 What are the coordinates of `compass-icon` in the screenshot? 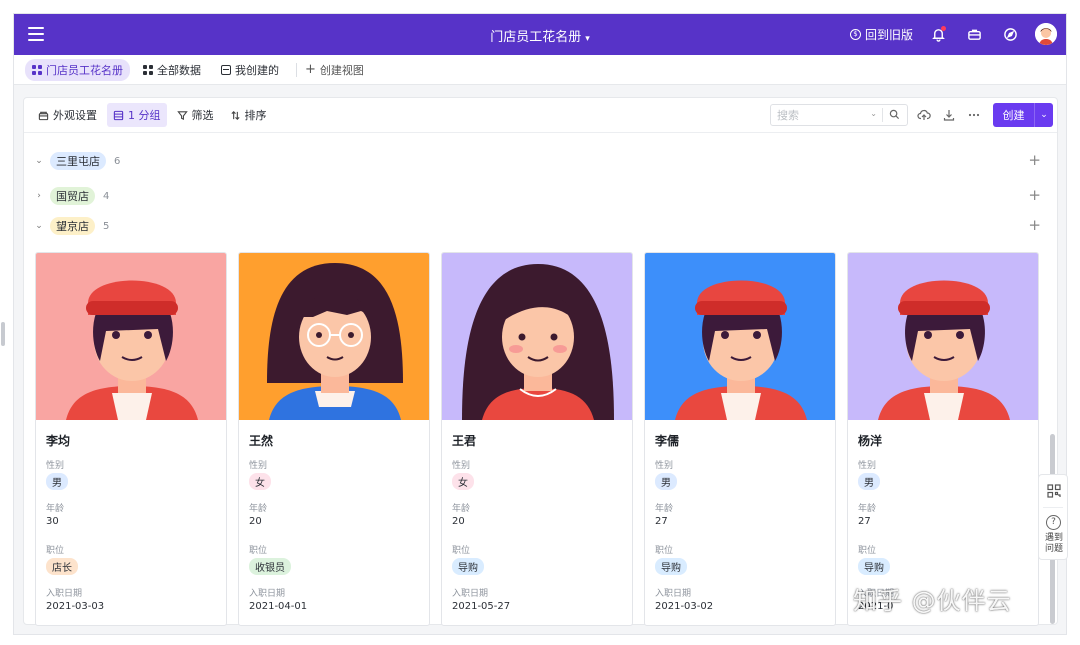 It's located at (1010, 34).